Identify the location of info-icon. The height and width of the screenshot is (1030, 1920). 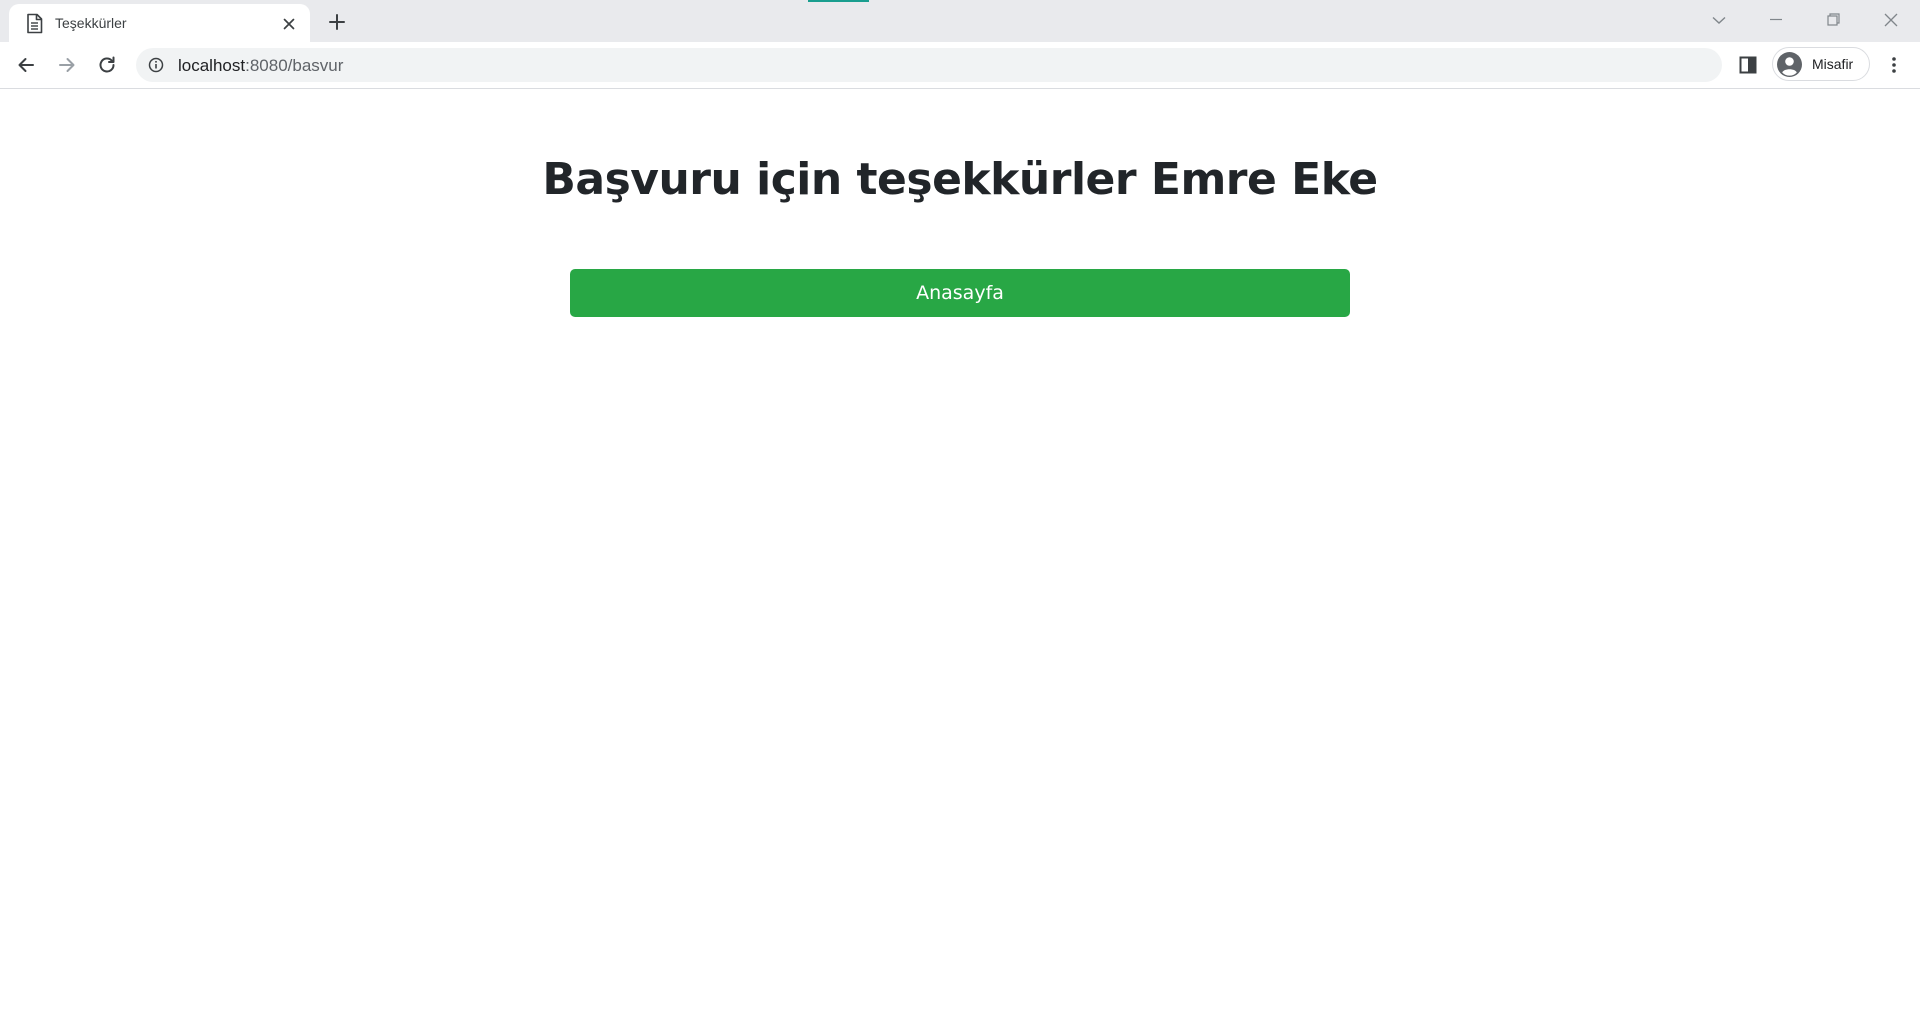
(156, 65).